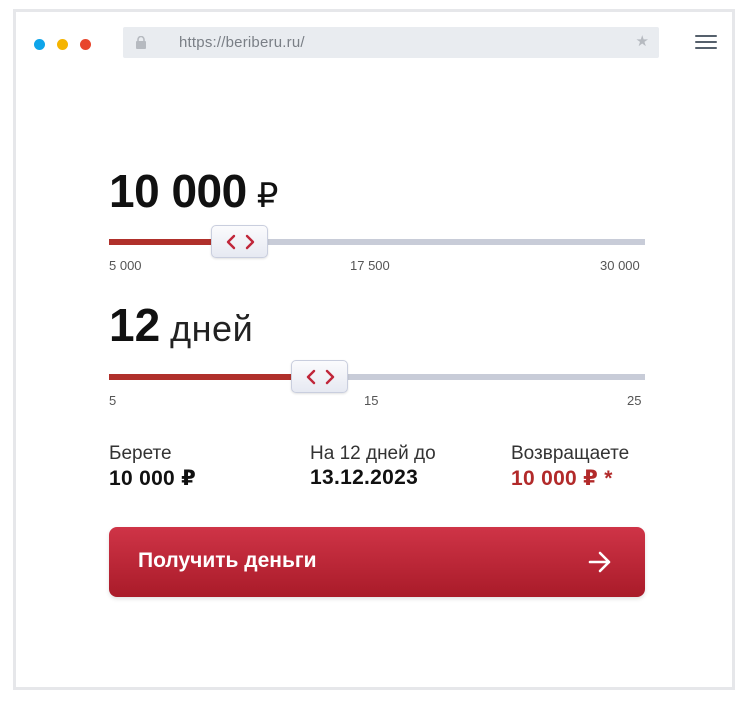 The height and width of the screenshot is (709, 751). I want to click on window-dot-yellow, so click(62, 44).